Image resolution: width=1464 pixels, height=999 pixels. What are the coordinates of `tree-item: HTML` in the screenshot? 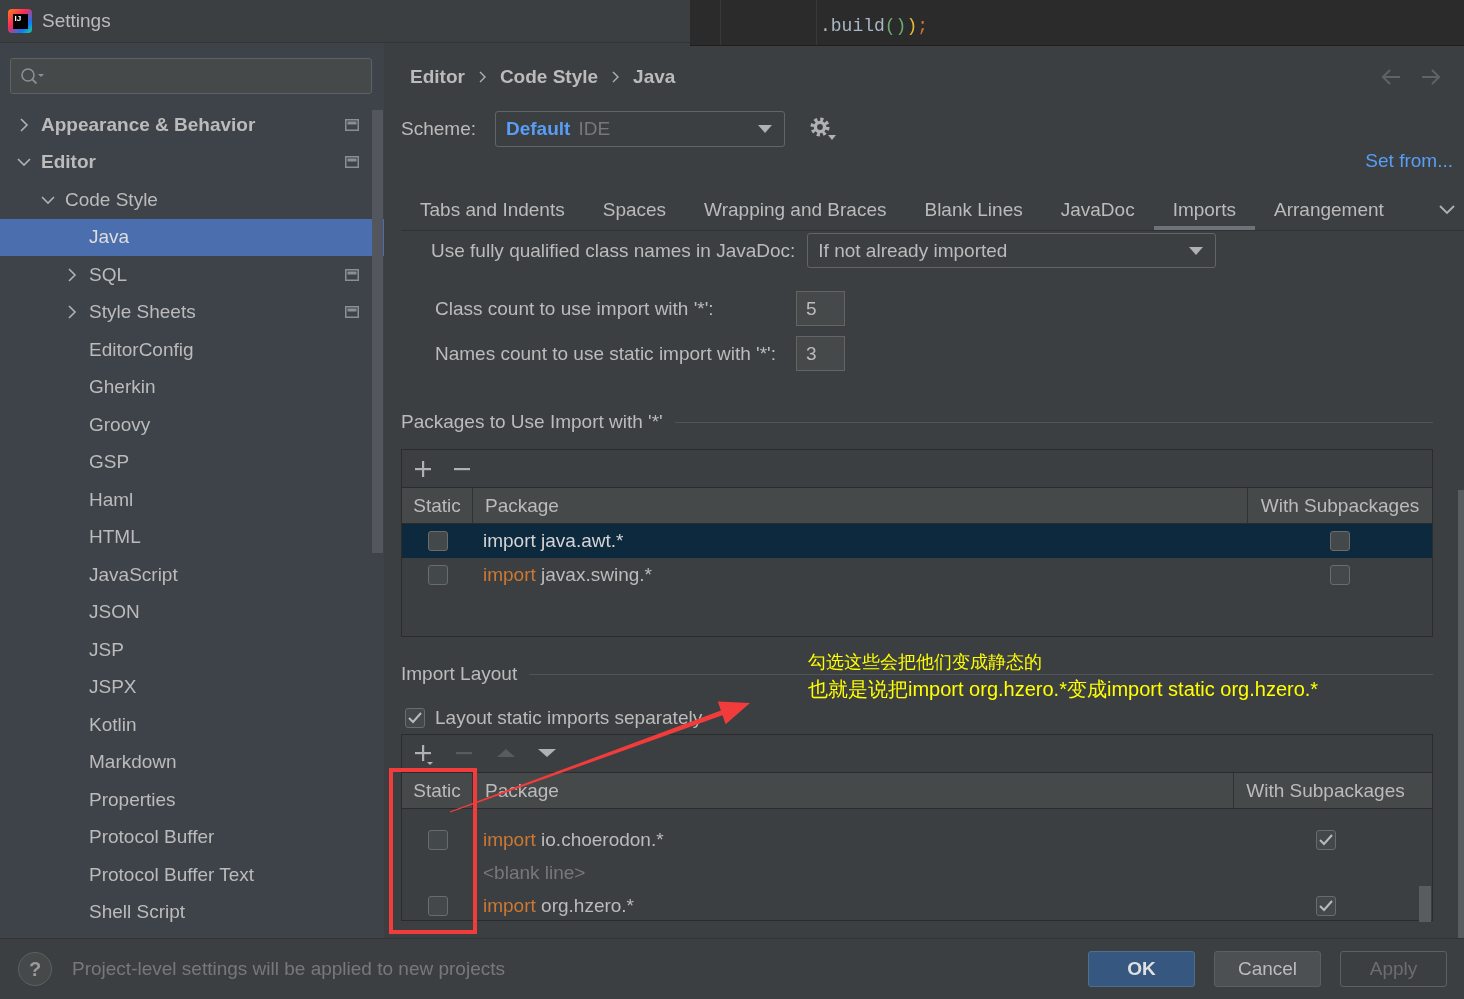 It's located at (192, 537).